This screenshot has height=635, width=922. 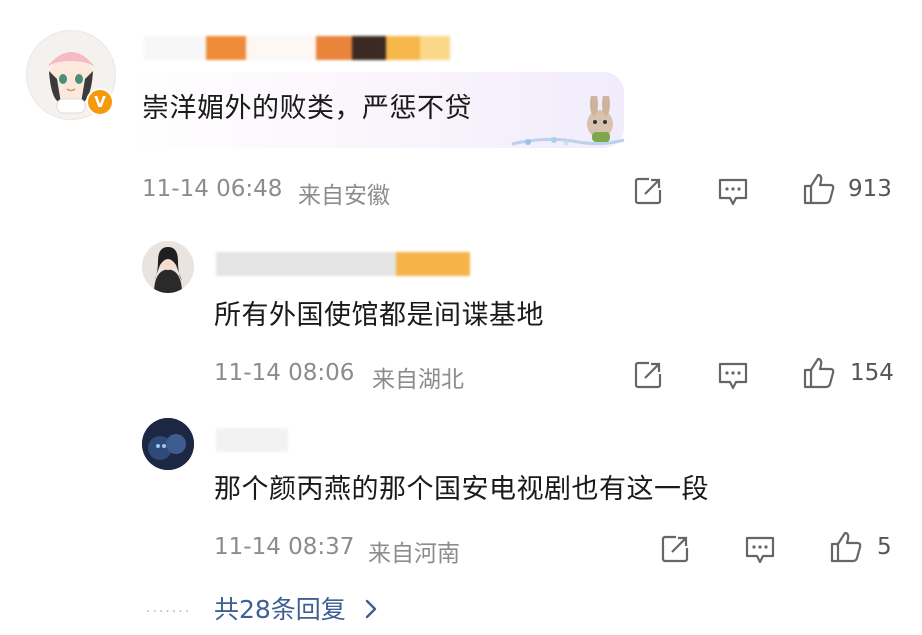 What do you see at coordinates (307, 108) in the screenshot?
I see `main-comment-text: 崇洋媚外的败类，严惩不贷` at bounding box center [307, 108].